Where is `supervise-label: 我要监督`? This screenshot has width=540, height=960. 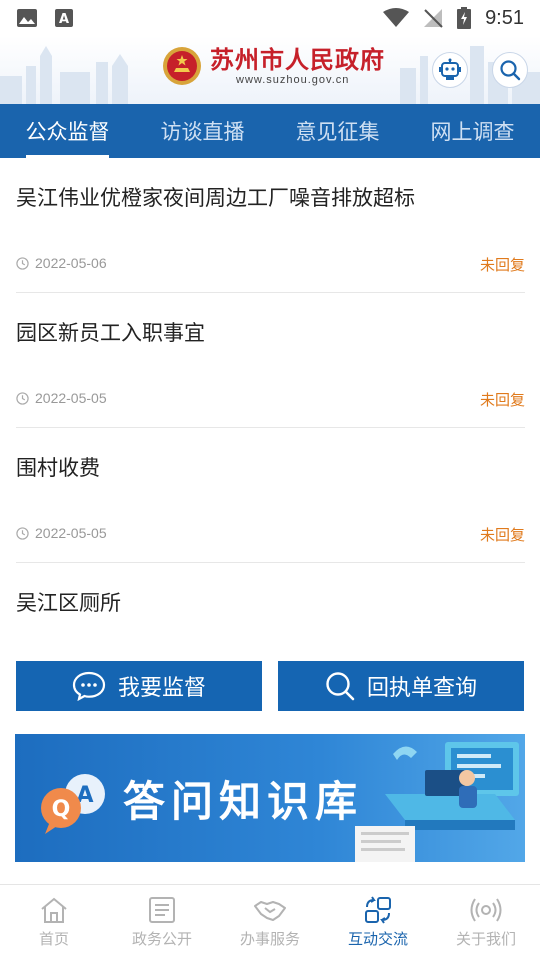
supervise-label: 我要监督 is located at coordinates (161, 688).